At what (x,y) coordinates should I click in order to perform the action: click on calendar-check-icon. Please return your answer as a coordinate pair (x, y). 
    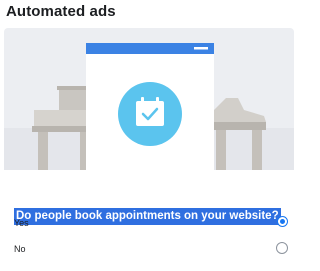
    Looking at the image, I should click on (150, 114).